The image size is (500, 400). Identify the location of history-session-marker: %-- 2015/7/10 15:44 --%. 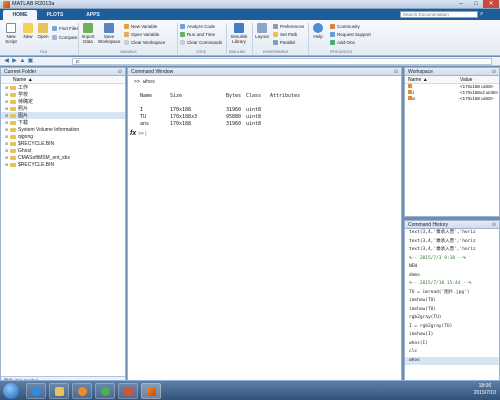
(452, 284).